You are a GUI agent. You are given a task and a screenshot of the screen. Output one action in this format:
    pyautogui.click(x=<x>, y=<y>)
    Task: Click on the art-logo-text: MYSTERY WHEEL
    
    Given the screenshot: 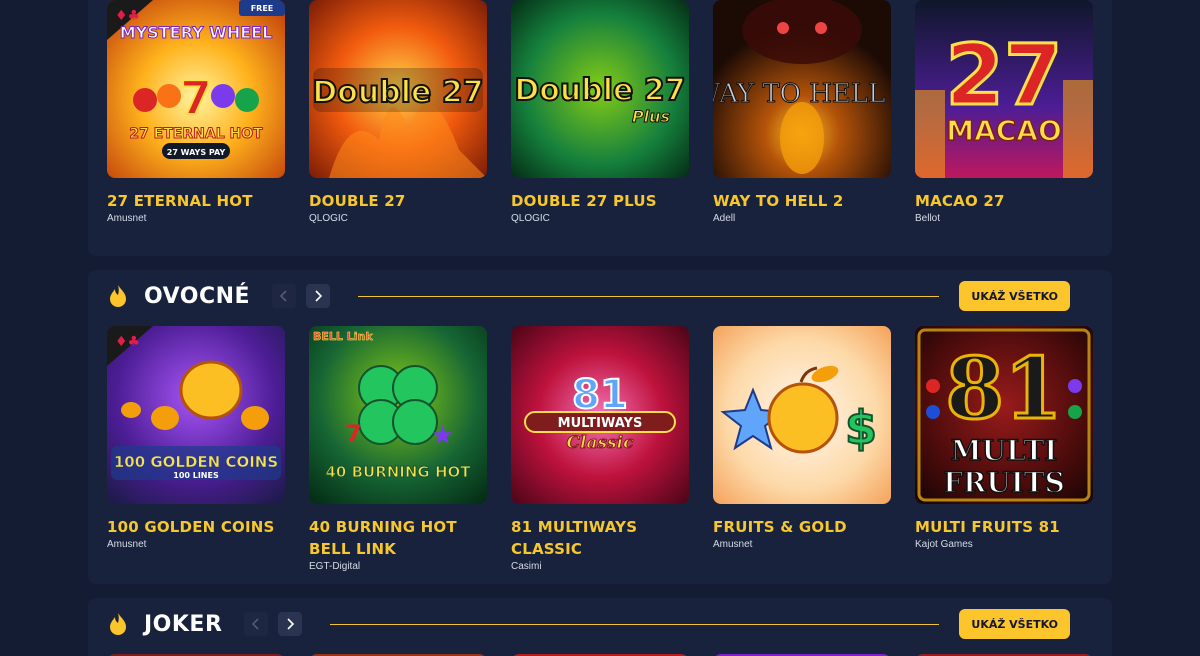 What is the action you would take?
    pyautogui.click(x=196, y=32)
    